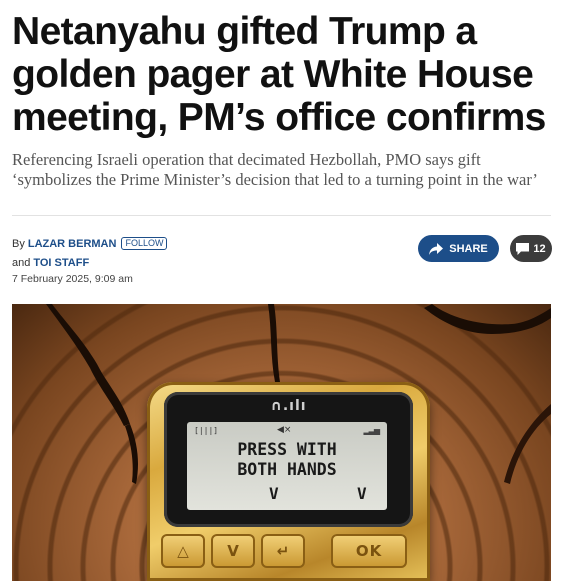 The height and width of the screenshot is (581, 563). What do you see at coordinates (539, 248) in the screenshot?
I see `comments-count: 12` at bounding box center [539, 248].